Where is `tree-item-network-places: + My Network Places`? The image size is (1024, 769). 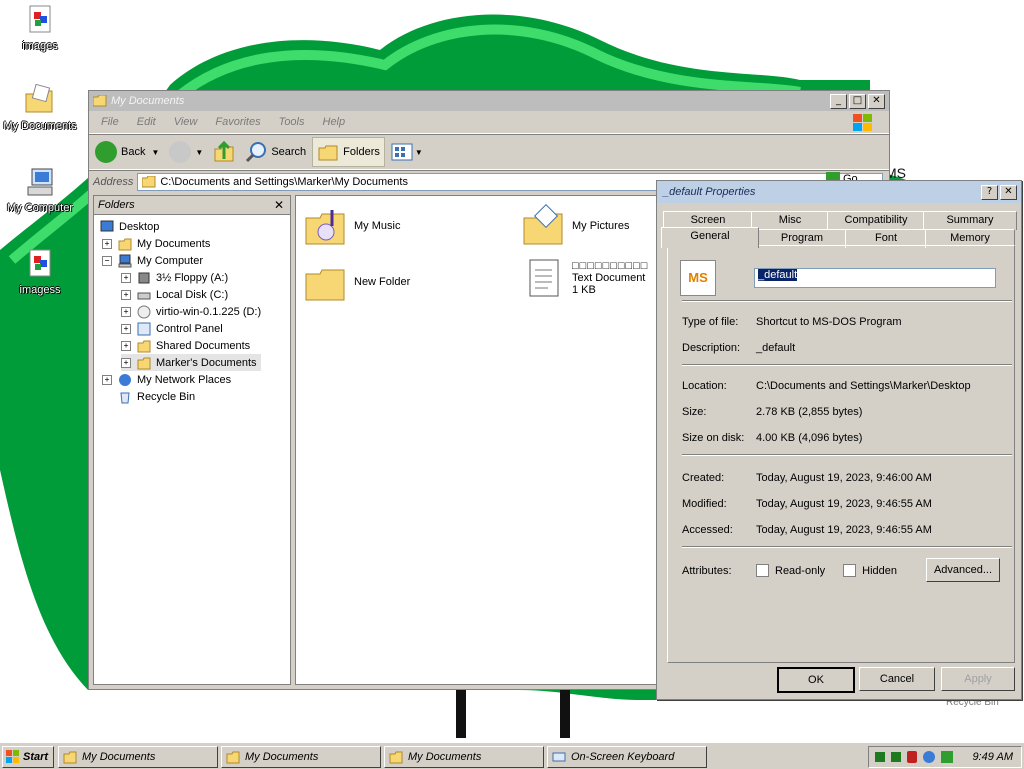
tree-item-network-places: + My Network Places is located at coordinates (166, 379).